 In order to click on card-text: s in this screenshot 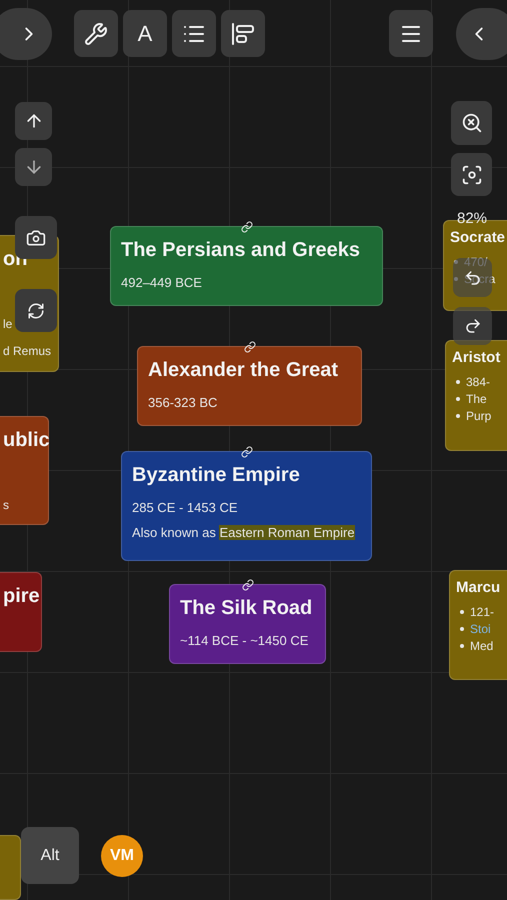, I will do `click(6, 506)`.